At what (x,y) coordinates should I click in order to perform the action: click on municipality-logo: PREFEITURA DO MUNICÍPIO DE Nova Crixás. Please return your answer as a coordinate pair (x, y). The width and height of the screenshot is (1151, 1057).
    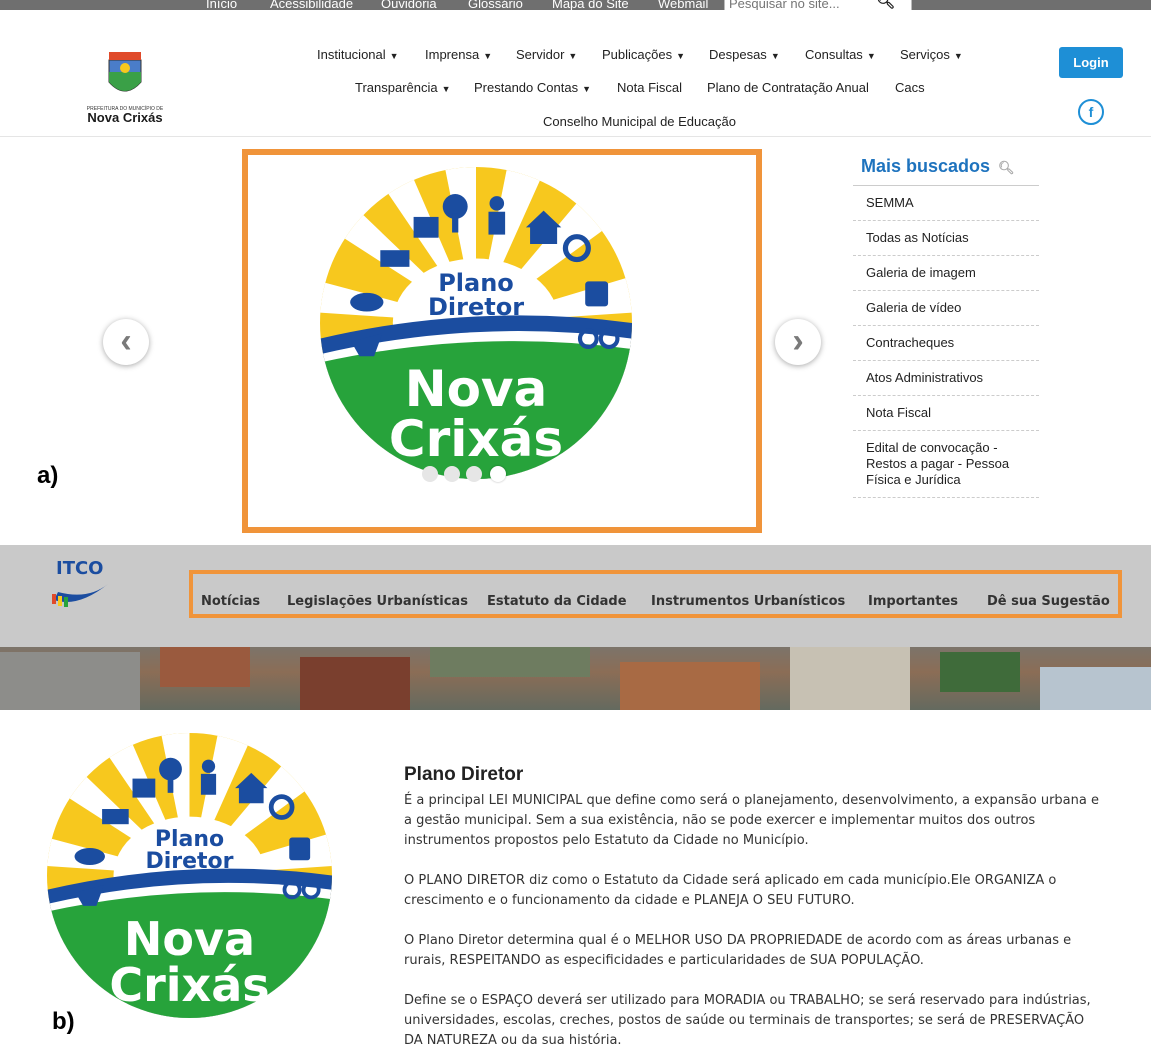
    Looking at the image, I should click on (125, 90).